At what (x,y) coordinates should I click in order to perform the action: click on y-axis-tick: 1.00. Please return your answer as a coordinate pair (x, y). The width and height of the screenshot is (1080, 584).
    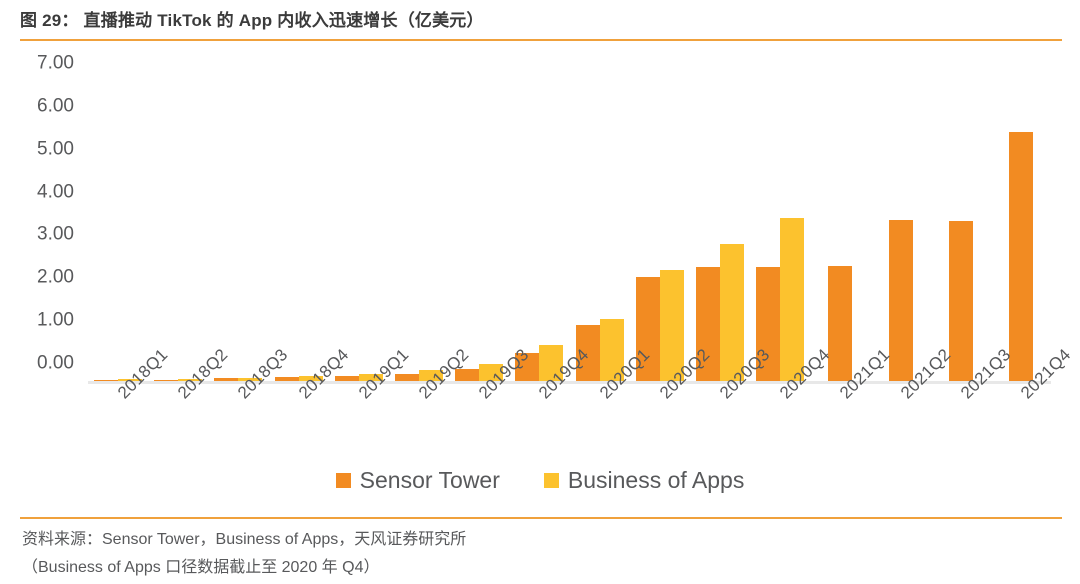
    Looking at the image, I should click on (55, 320).